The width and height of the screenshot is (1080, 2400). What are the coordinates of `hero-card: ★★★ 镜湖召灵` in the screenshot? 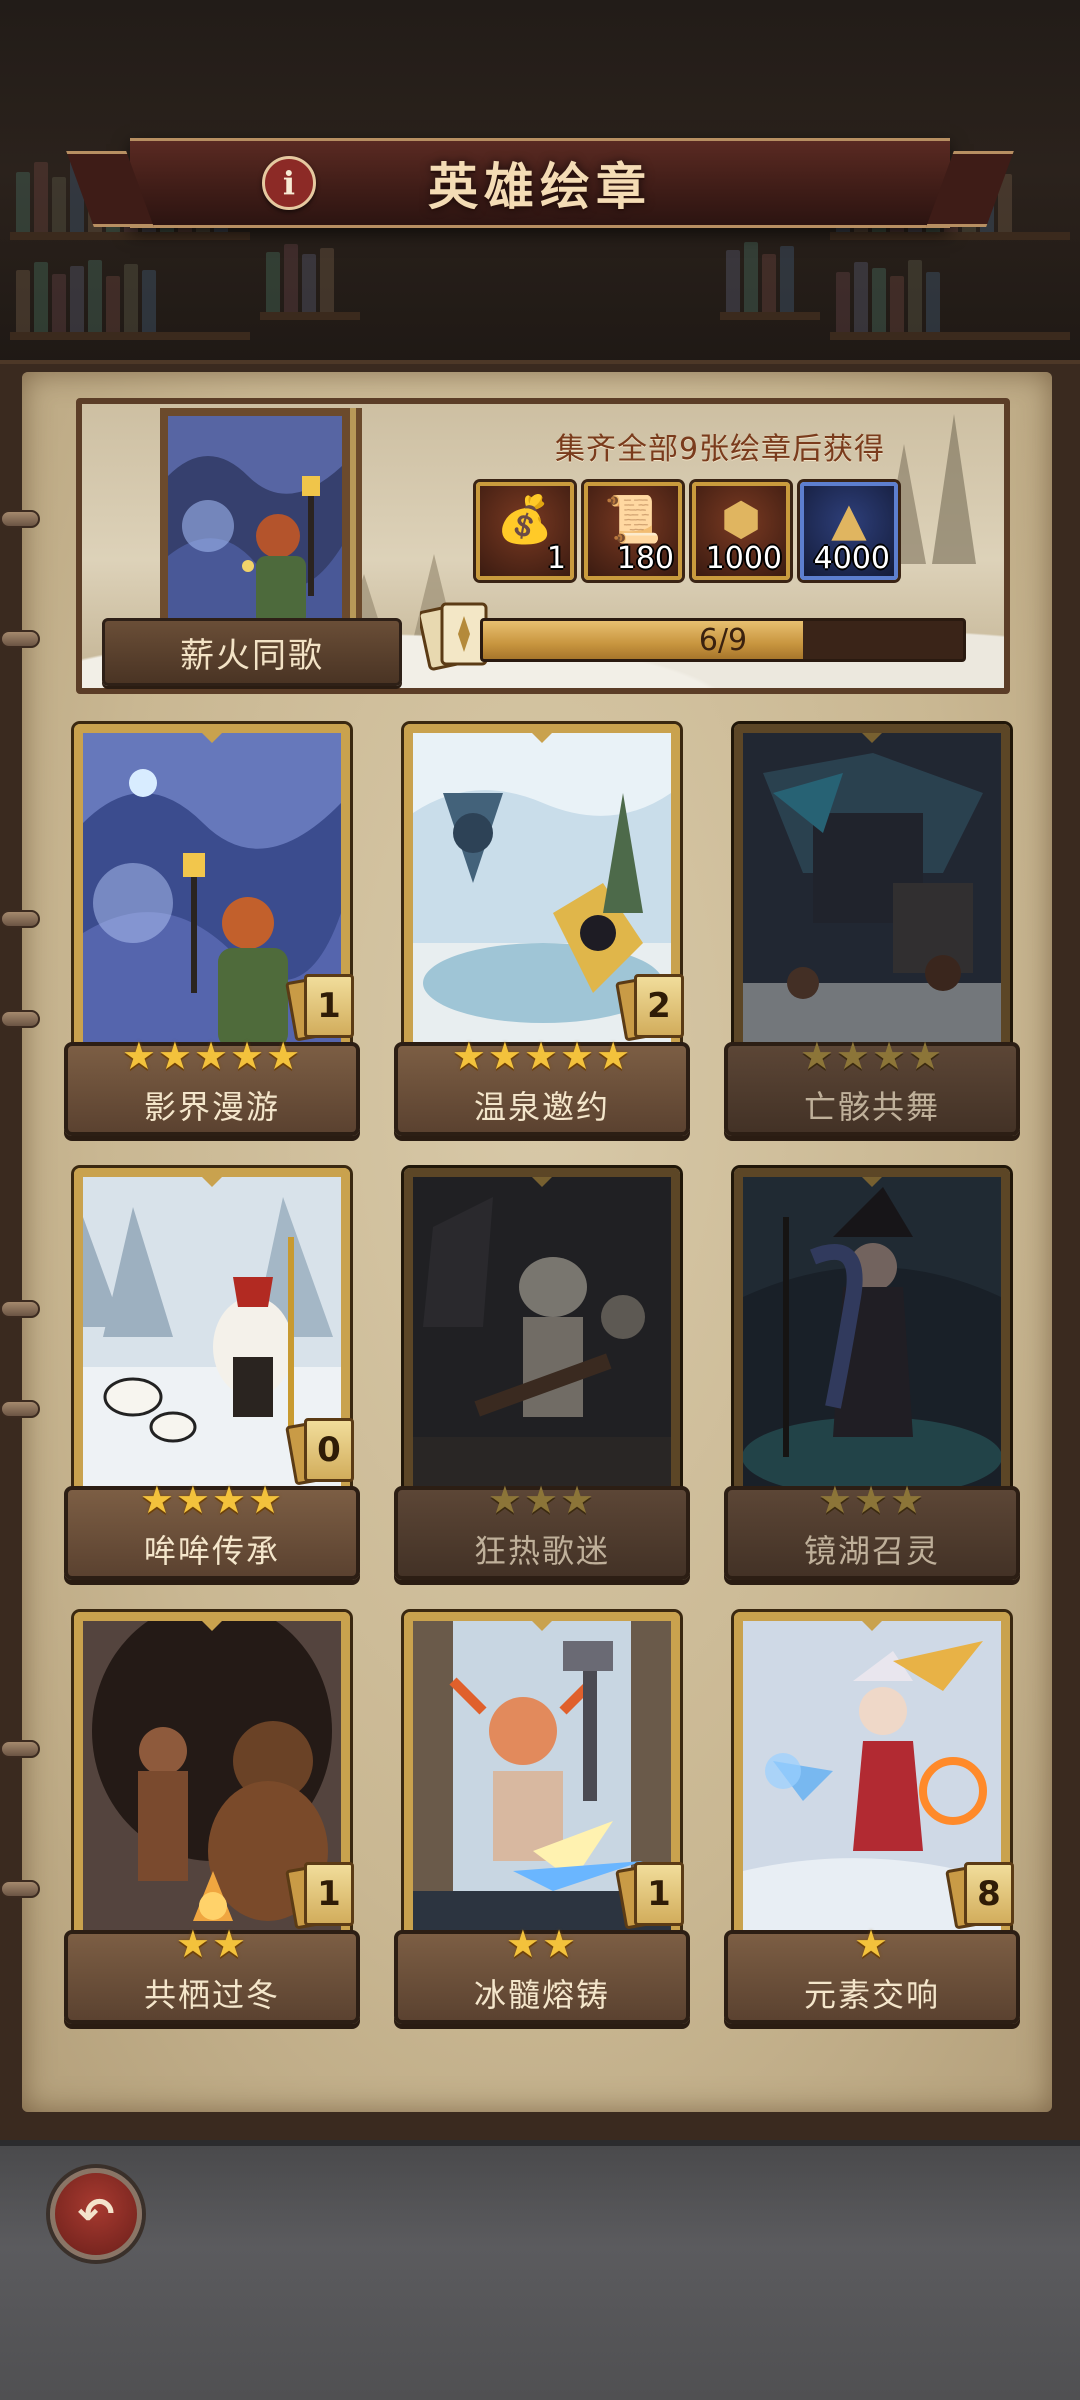 It's located at (872, 1384).